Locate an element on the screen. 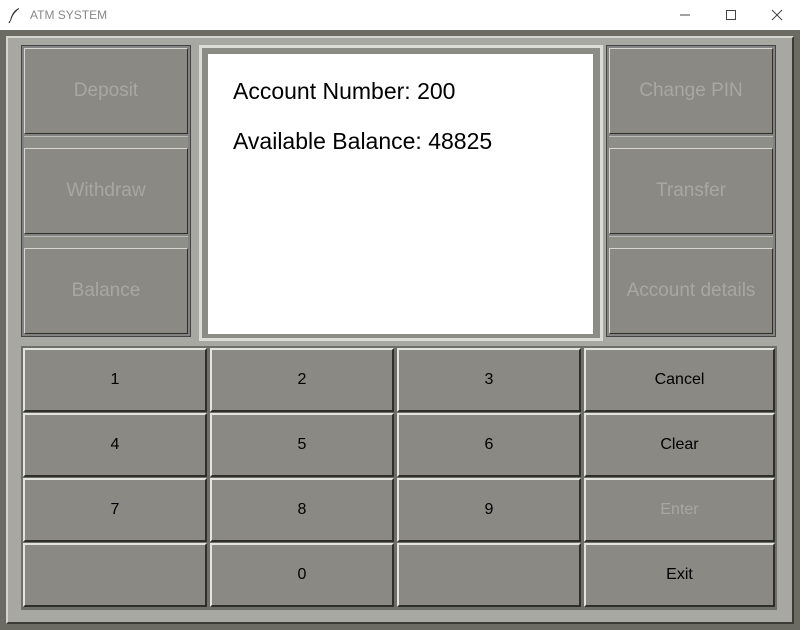 This screenshot has width=803, height=630. clear-button: Clear is located at coordinates (679, 445).